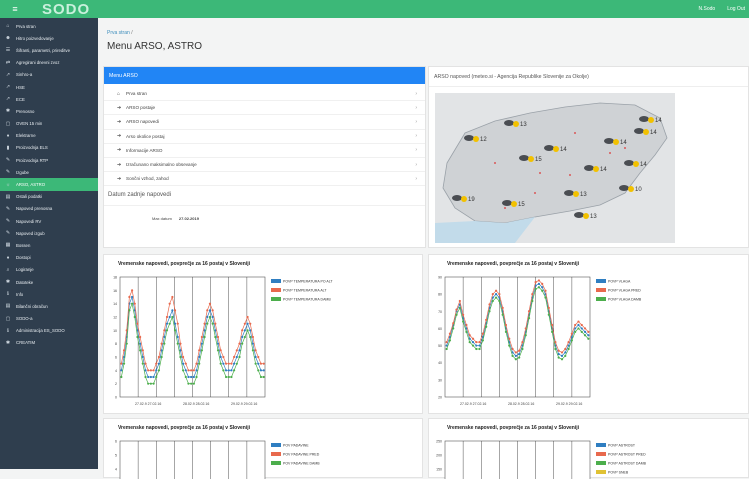 This screenshot has width=749, height=479. Describe the element at coordinates (707, 9) in the screenshot. I see `user-name: N.Sodo` at that location.